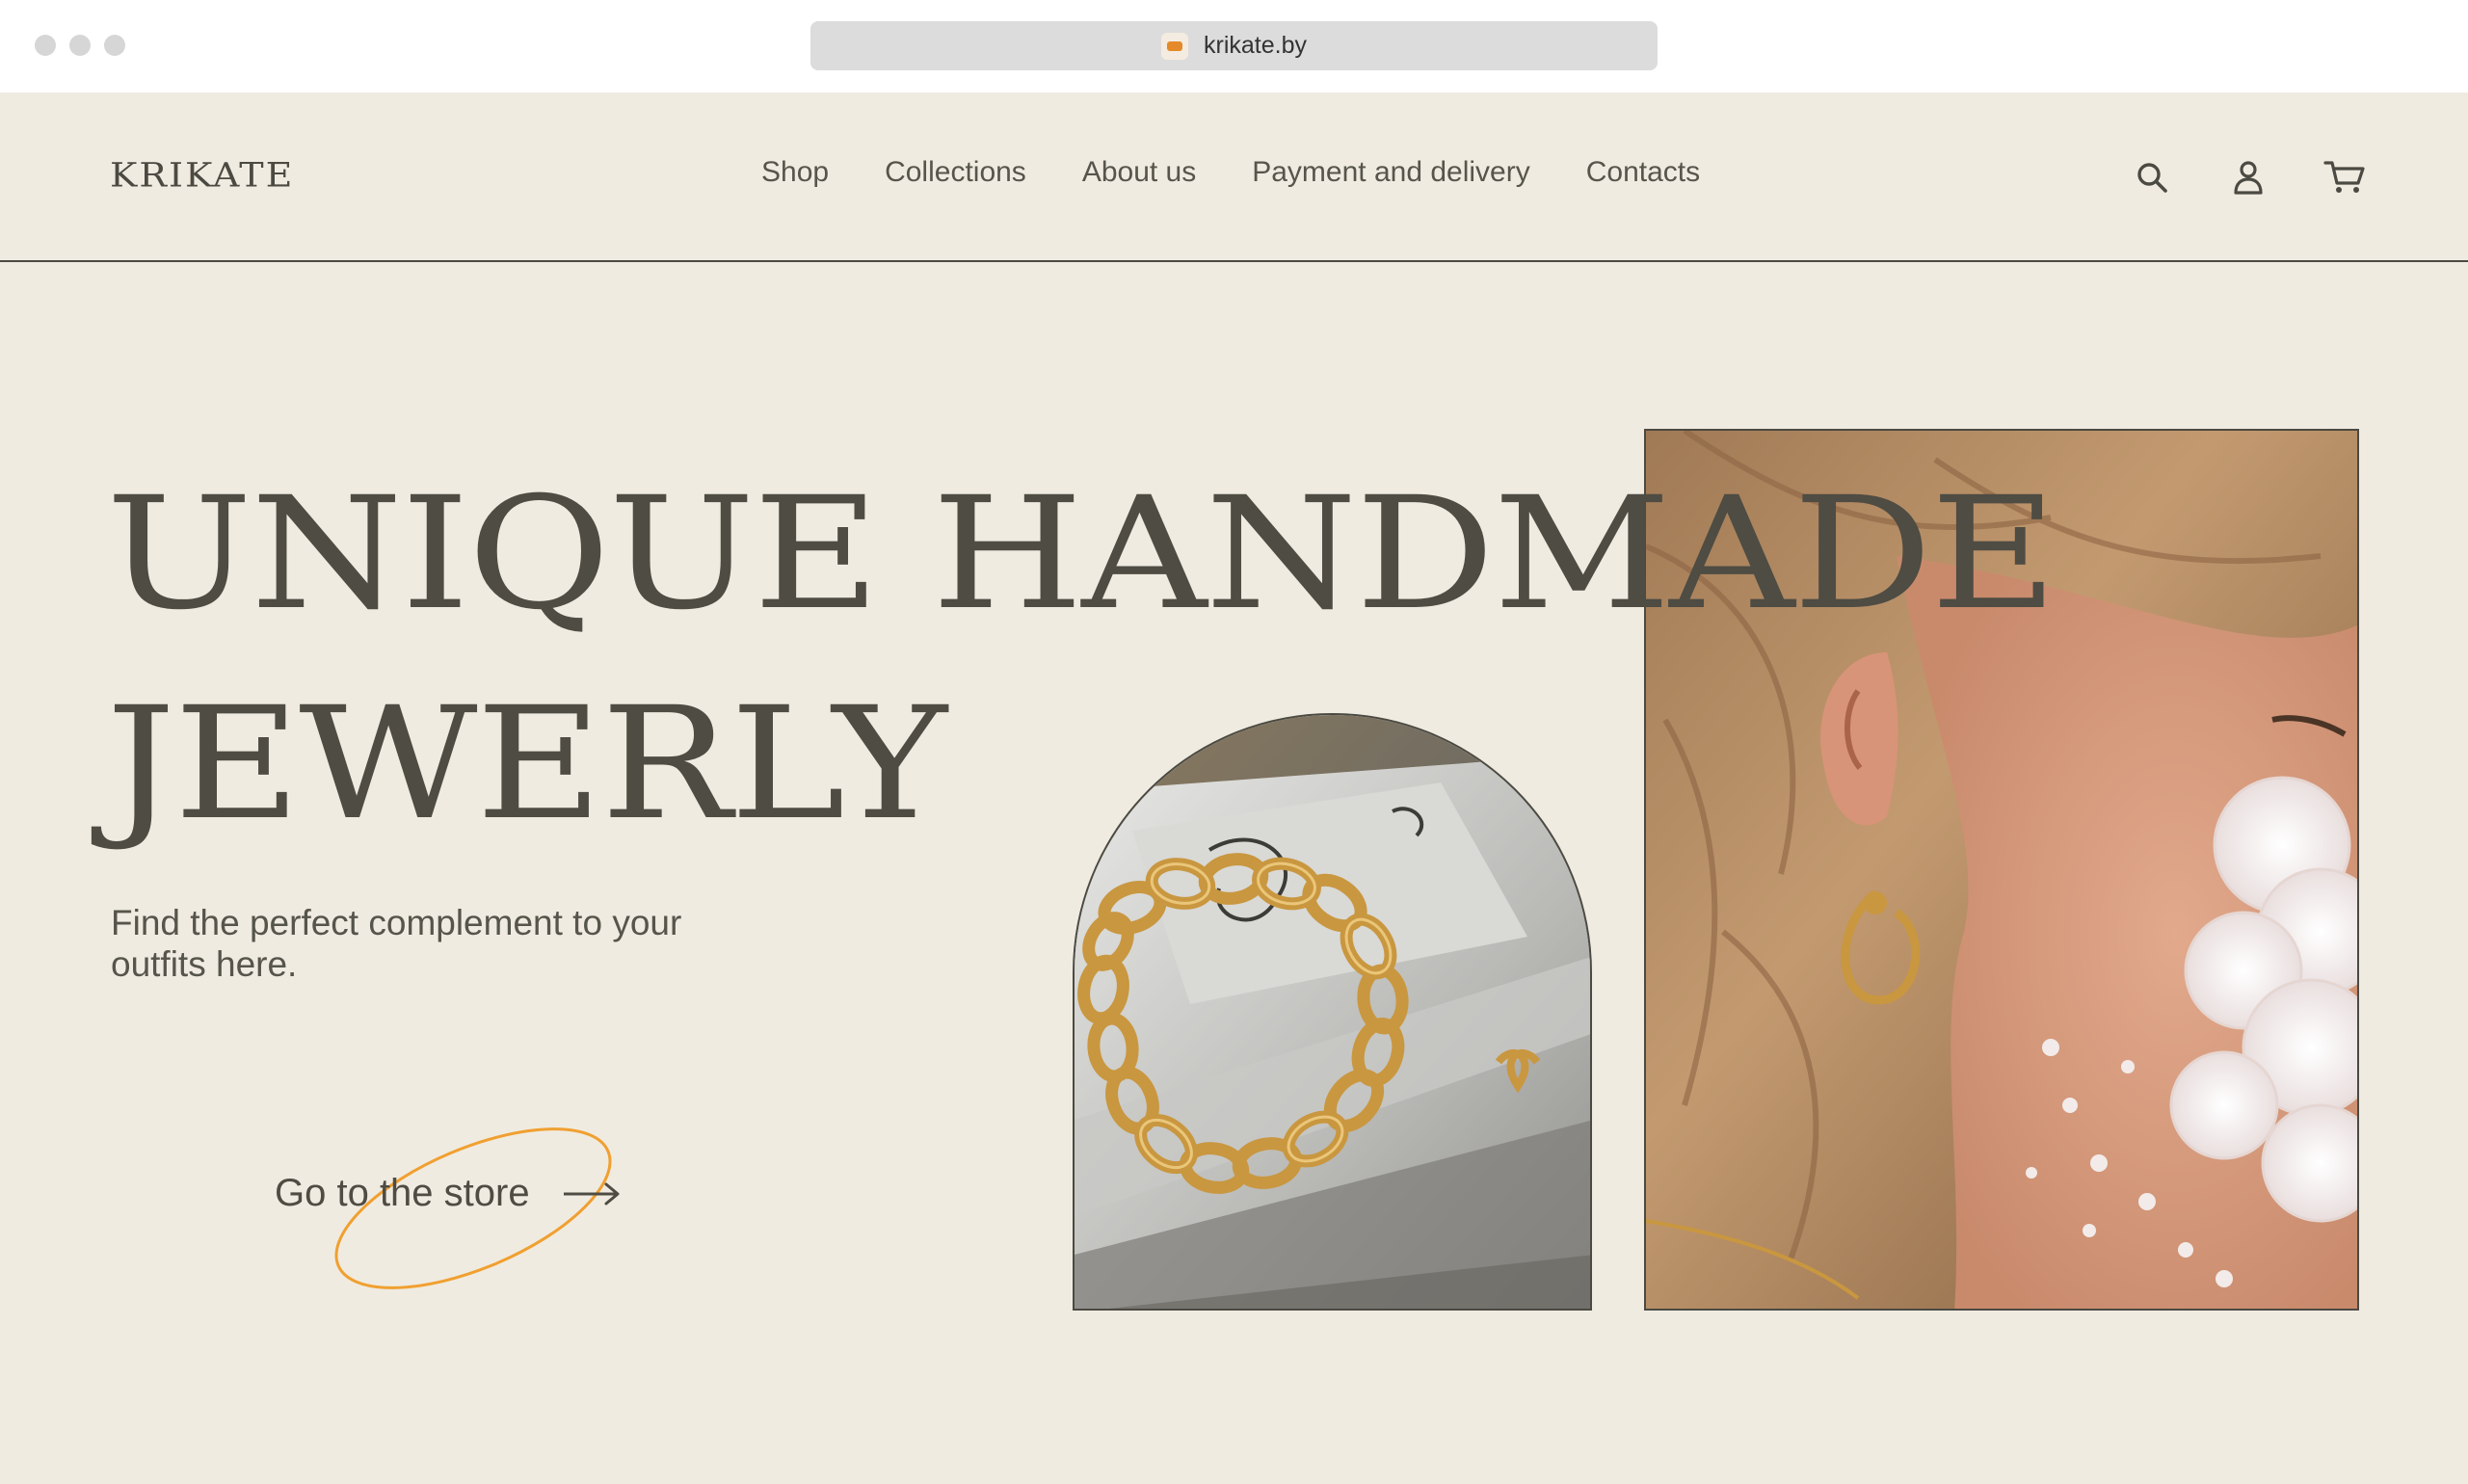 This screenshot has width=2468, height=1484. I want to click on krikate-favicon-icon, so click(1174, 46).